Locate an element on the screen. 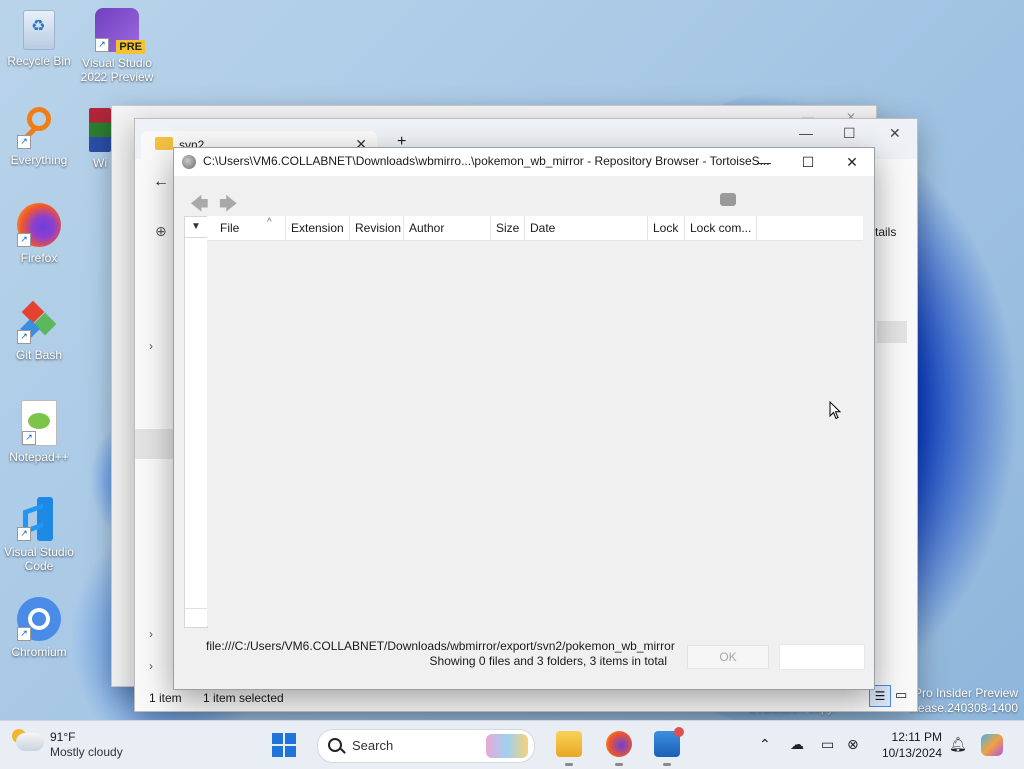 This screenshot has height=769, width=1024. folder-icon is located at coordinates (164, 143).